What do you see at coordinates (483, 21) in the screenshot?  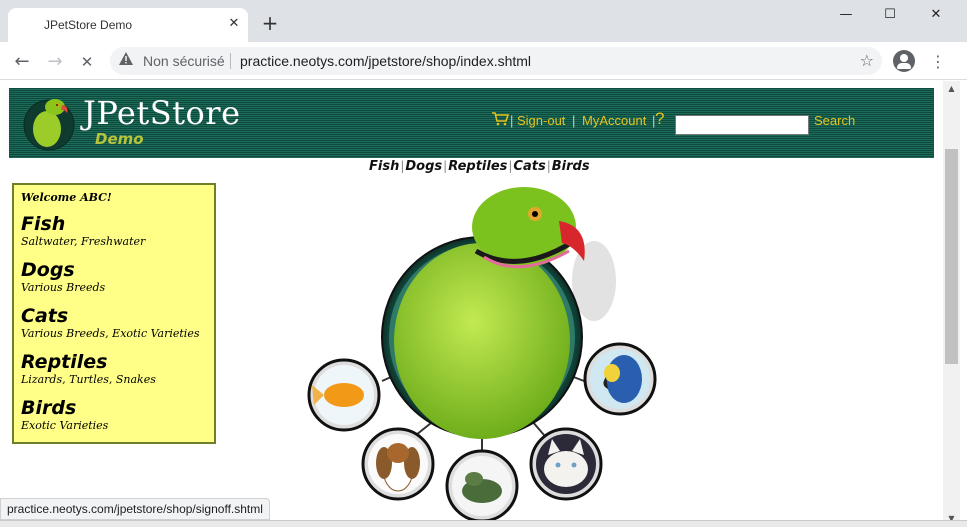 I see `tab-strip: JPetStore Demo ✕ + — ☐ ✕` at bounding box center [483, 21].